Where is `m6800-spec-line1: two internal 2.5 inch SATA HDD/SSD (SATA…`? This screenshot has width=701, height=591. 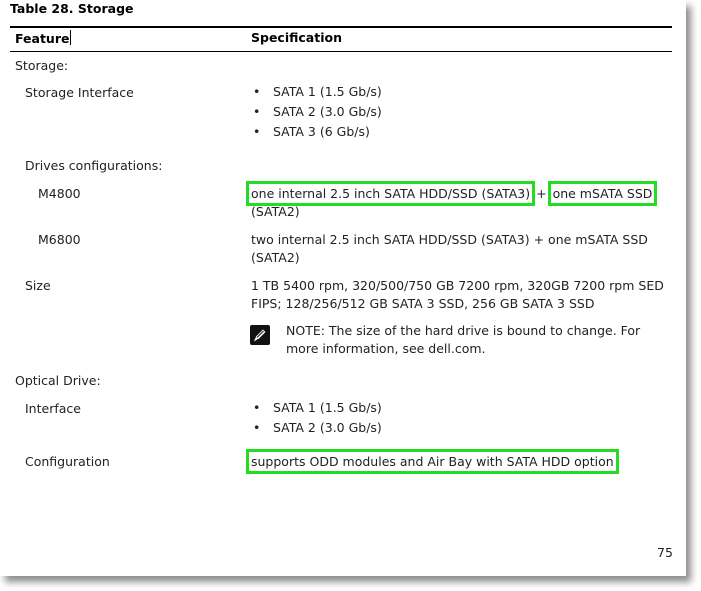
m6800-spec-line1: two internal 2.5 inch SATA HDD/SSD (SATA… is located at coordinates (449, 239).